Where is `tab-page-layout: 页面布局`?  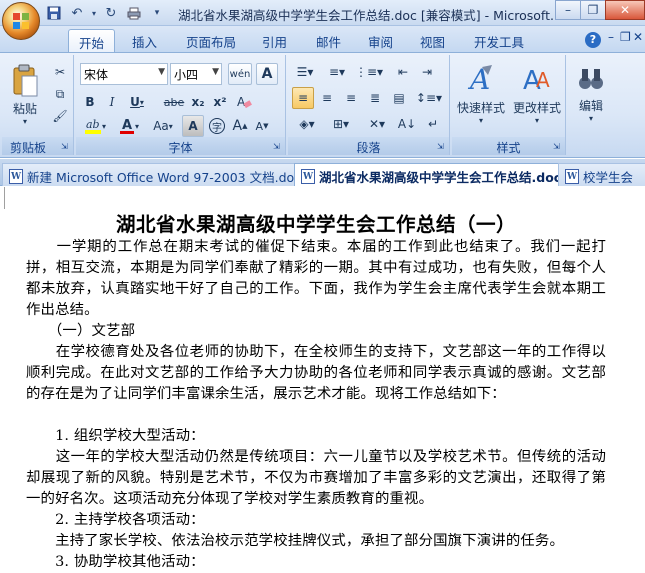
tab-page-layout: 页面布局 is located at coordinates (211, 40).